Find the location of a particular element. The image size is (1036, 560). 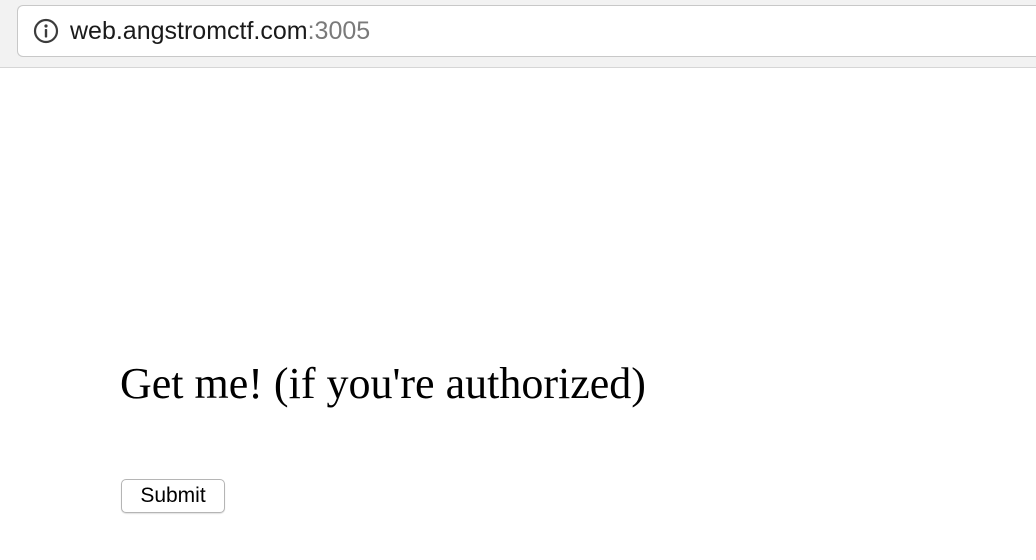

submit-button: Submit is located at coordinates (173, 496).